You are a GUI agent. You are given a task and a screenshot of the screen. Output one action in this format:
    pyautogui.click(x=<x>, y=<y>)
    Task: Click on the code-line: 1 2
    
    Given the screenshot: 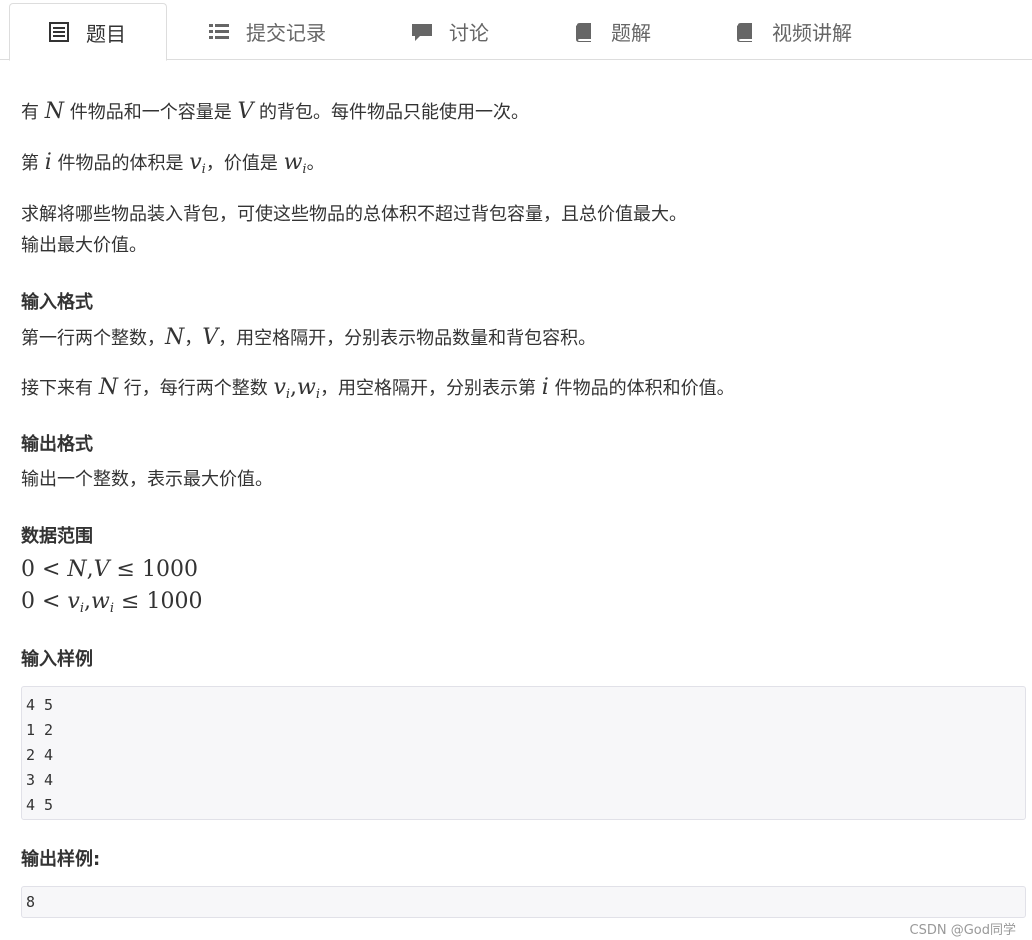 What is the action you would take?
    pyautogui.click(x=40, y=730)
    